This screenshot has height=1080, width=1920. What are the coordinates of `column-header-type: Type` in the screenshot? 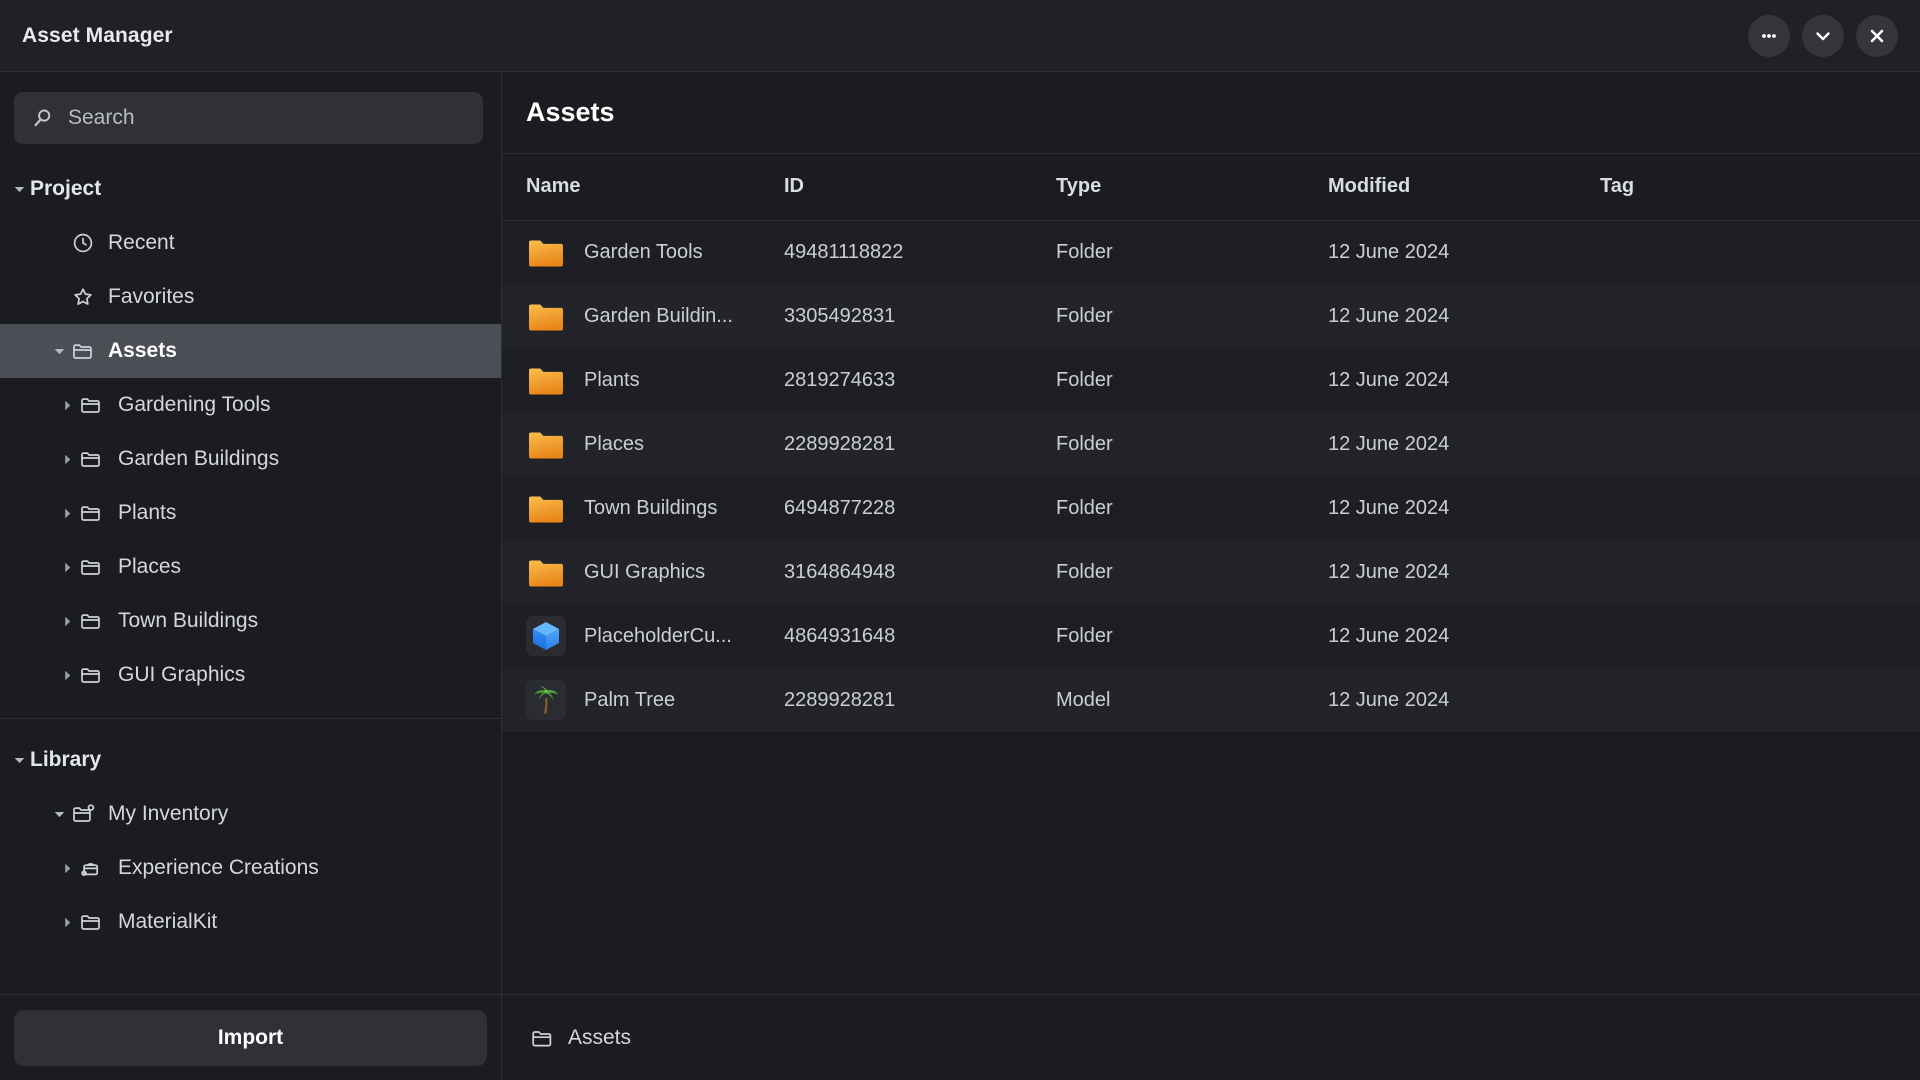 It's located at (1192, 187).